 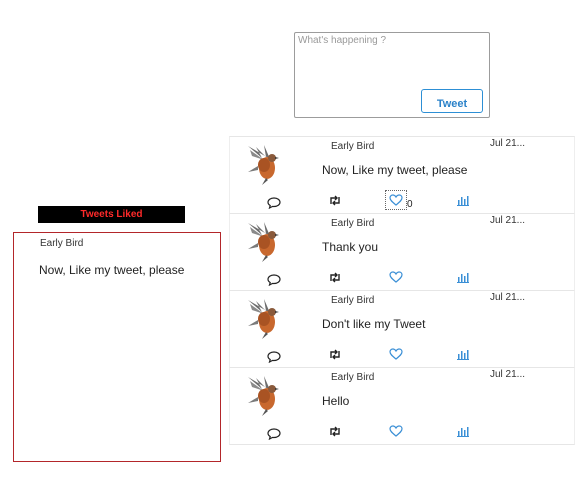 What do you see at coordinates (62, 243) in the screenshot?
I see `liked-item-author: Early Bird` at bounding box center [62, 243].